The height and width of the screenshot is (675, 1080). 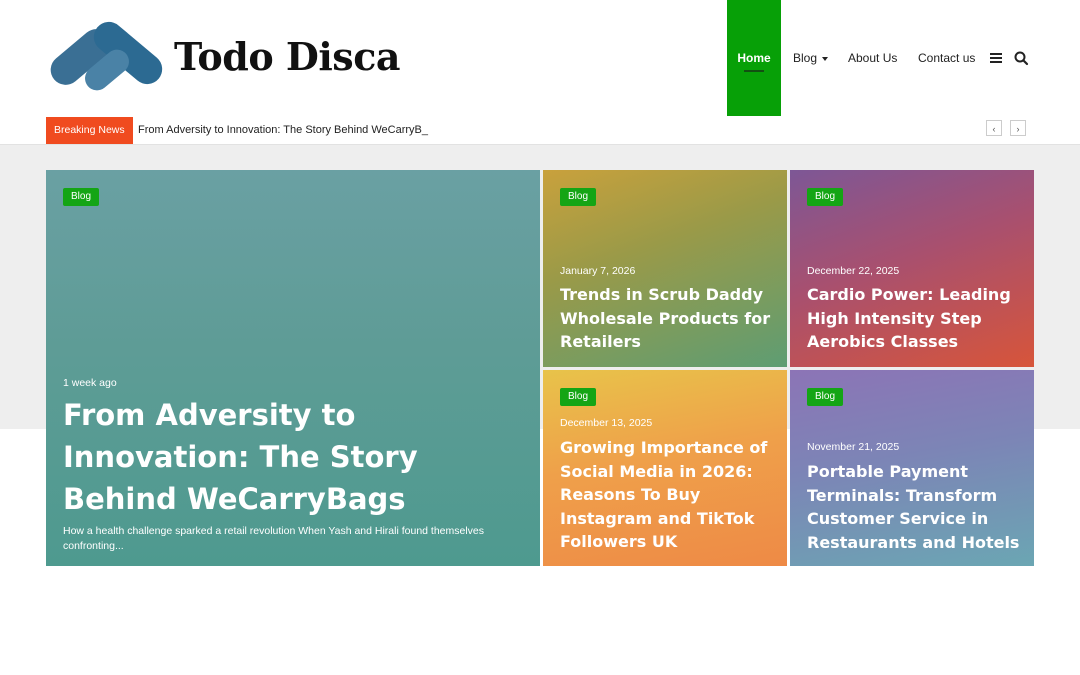 What do you see at coordinates (853, 271) in the screenshot?
I see `post-date: December 22, 2025` at bounding box center [853, 271].